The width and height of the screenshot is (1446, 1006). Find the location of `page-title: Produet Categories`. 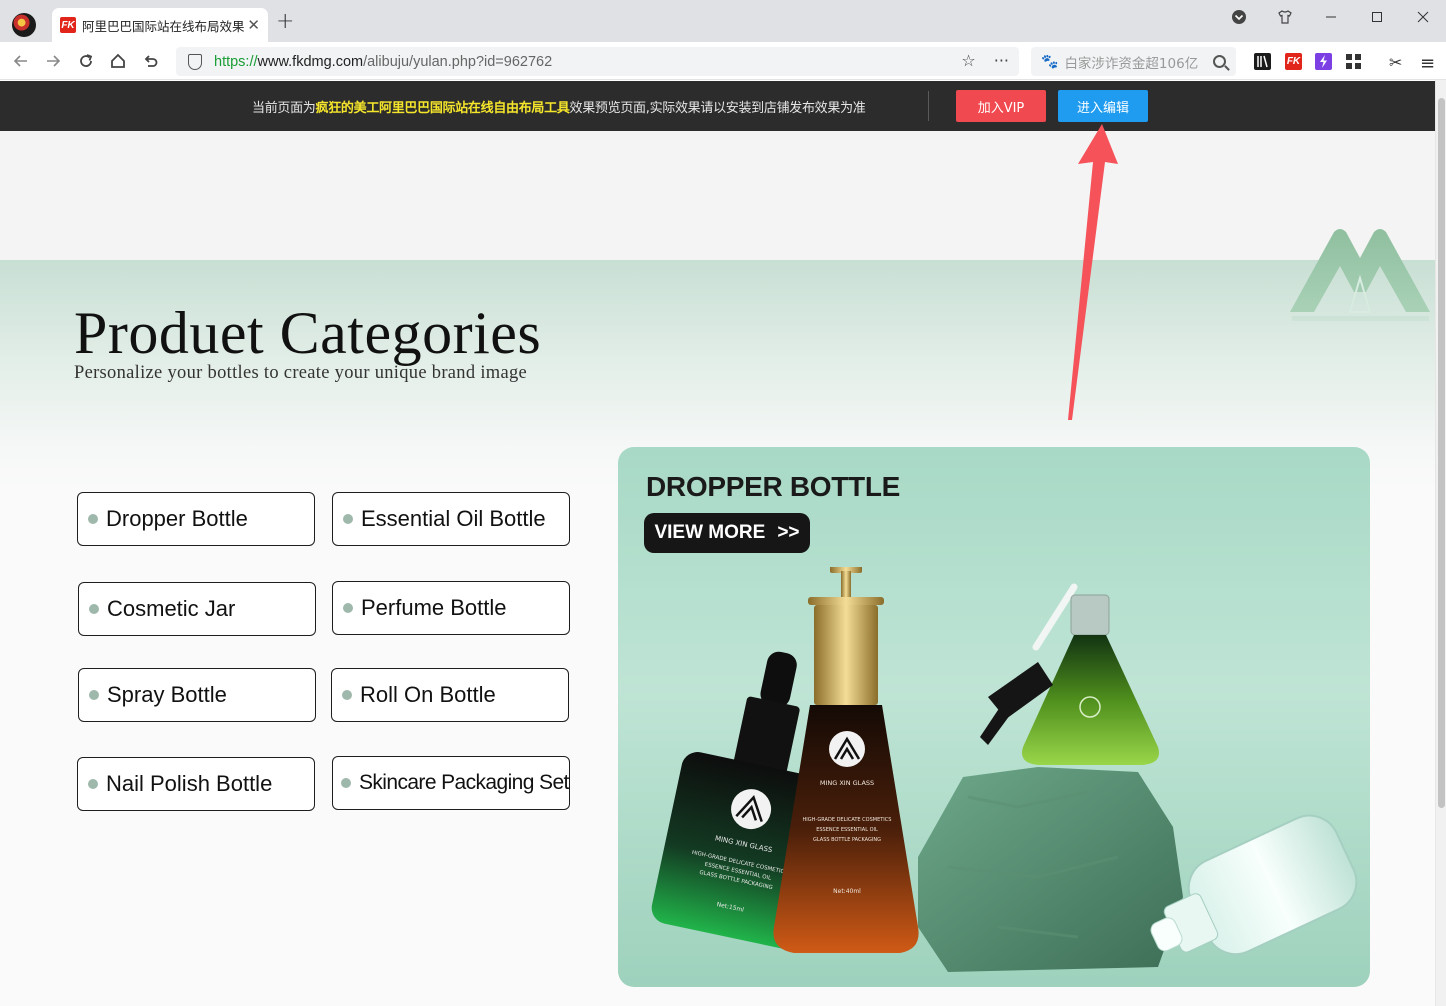

page-title: Produet Categories is located at coordinates (308, 333).